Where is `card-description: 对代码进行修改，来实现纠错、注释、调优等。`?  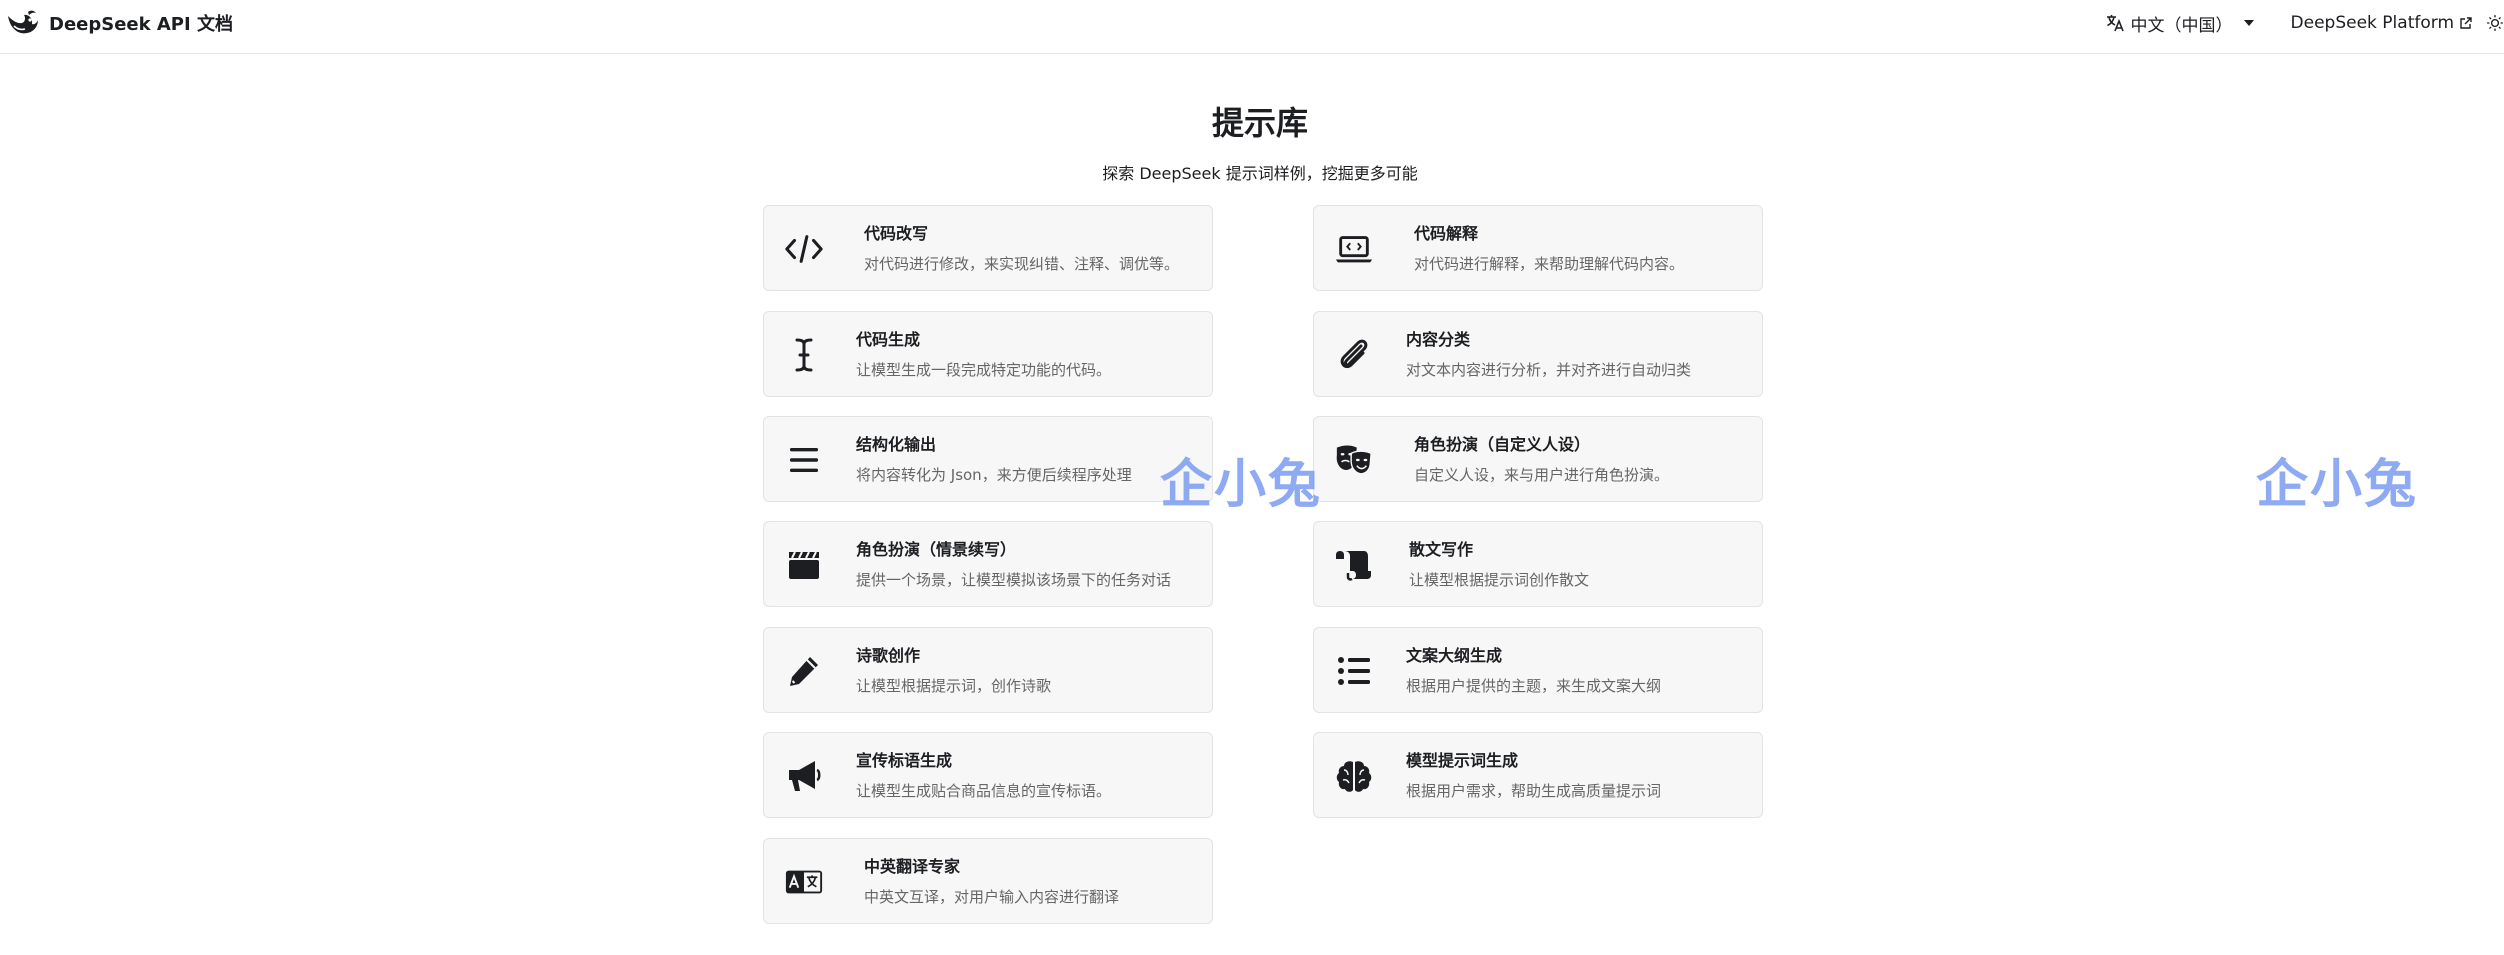 card-description: 对代码进行修改，来实现纠错、注释、调优等。 is located at coordinates (1022, 264).